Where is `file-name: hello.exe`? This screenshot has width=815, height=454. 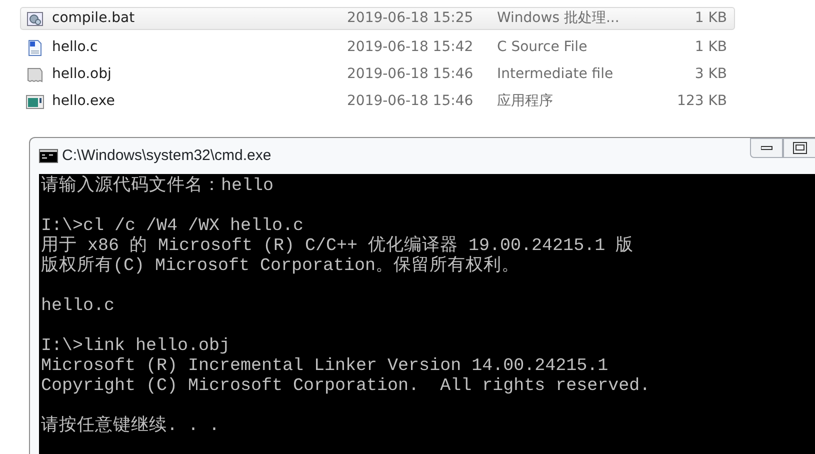 file-name: hello.exe is located at coordinates (84, 101).